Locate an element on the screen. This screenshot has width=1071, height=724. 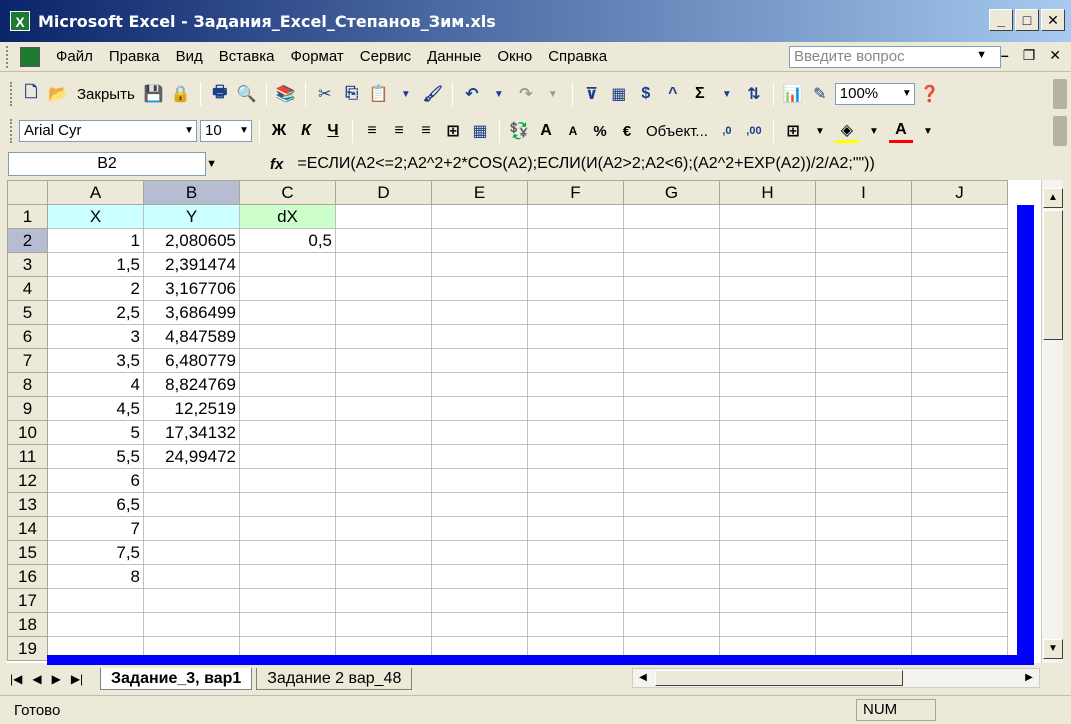
first-sheet-icon: |◀ is located at coordinates (16, 679).